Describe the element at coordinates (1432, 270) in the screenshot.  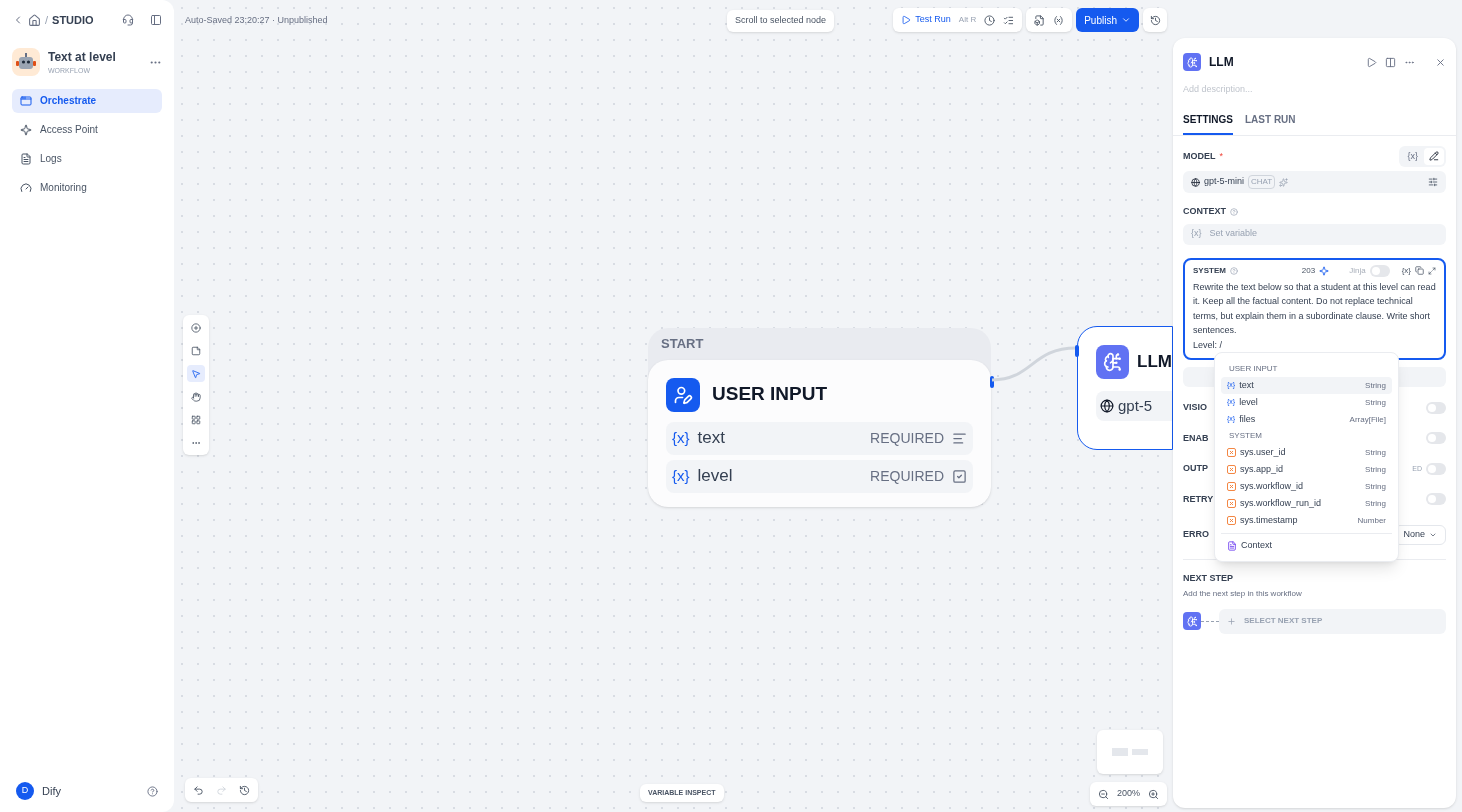
I see `expand-icon` at that location.